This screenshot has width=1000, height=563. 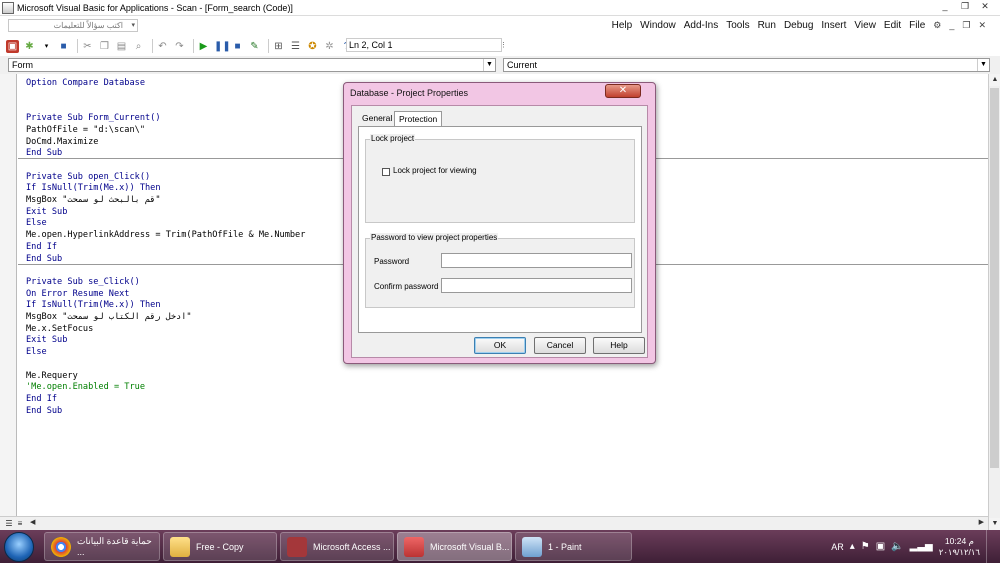 I want to click on code-line: Option Compare Database, so click(x=85, y=83).